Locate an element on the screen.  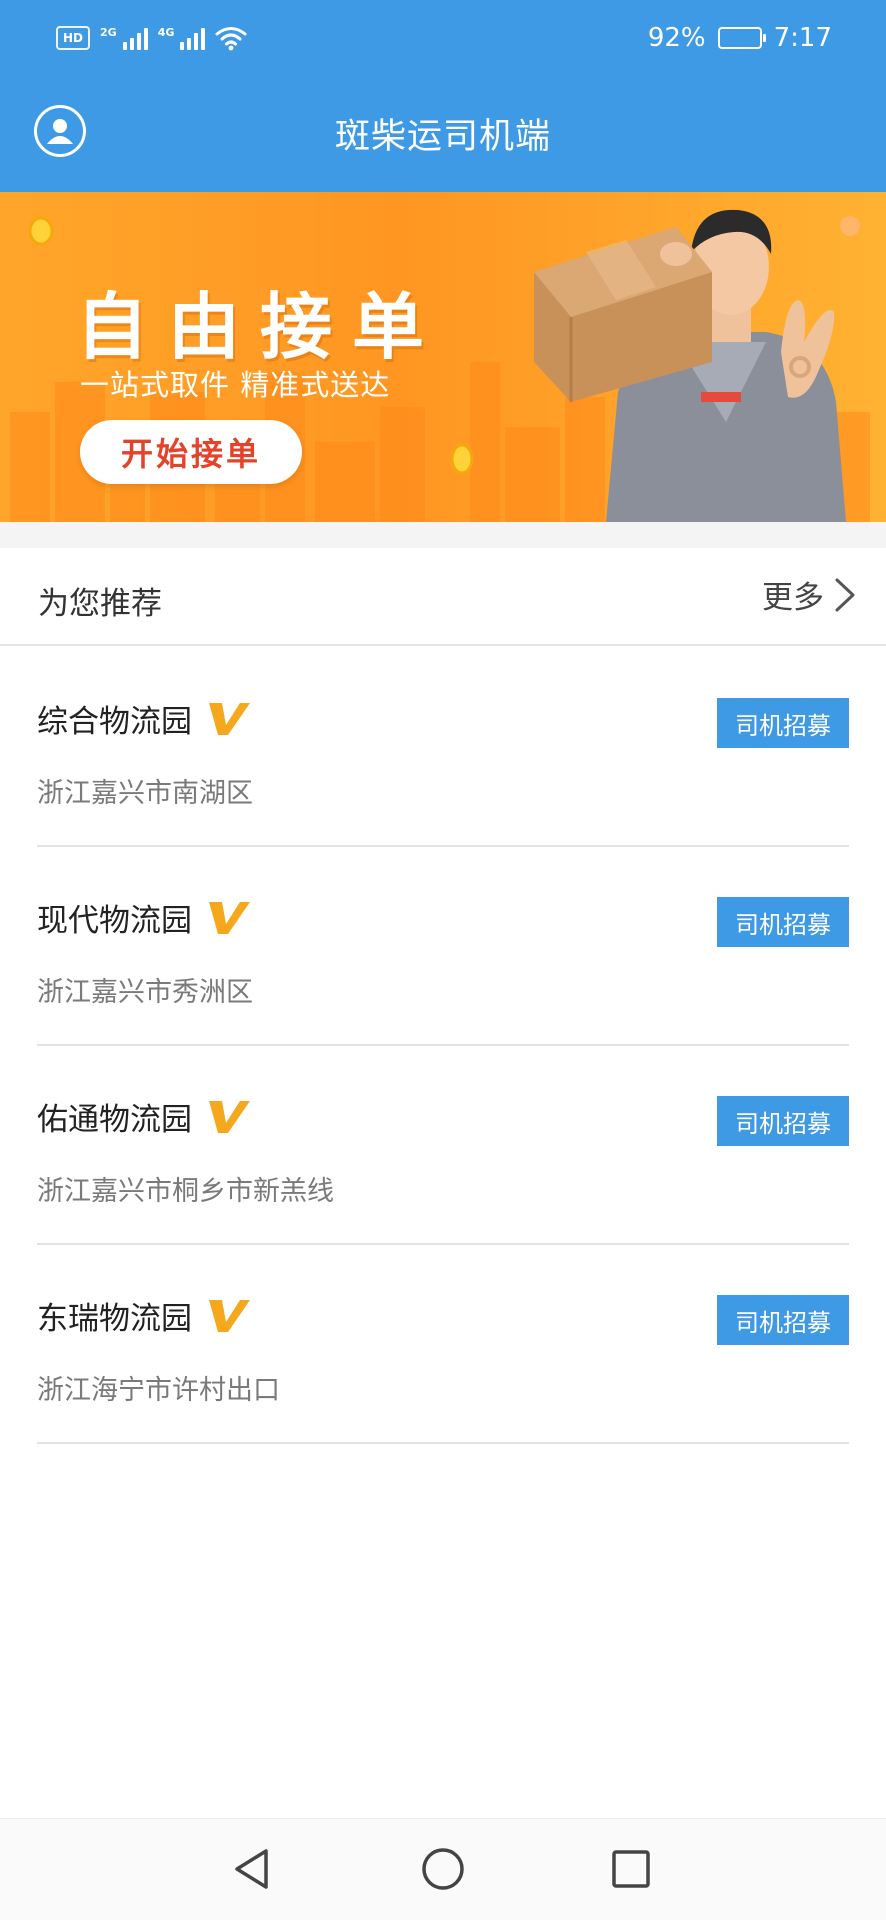
app-header: 斑柴运司机端 is located at coordinates (443, 140).